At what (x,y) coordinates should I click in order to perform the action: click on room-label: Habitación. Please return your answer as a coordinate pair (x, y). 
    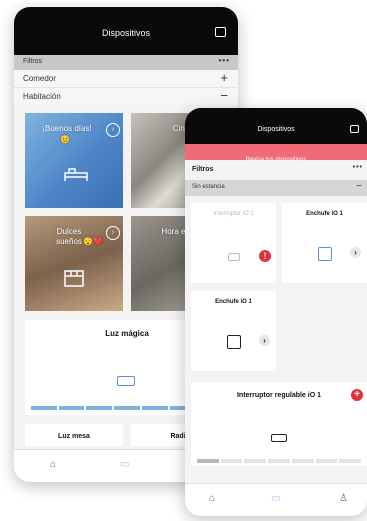
    Looking at the image, I should click on (42, 96).